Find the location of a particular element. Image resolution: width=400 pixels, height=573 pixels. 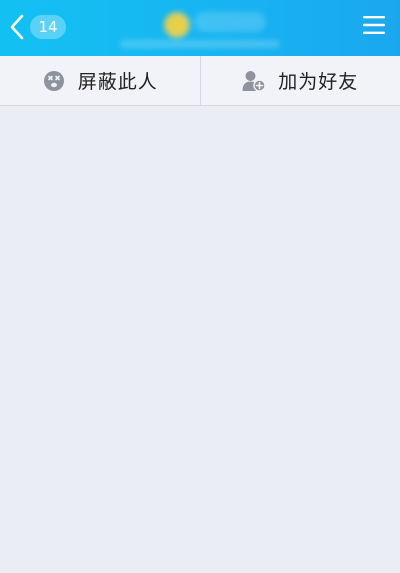

action-bar: 屏蔽此人 加为好友 is located at coordinates (200, 81).